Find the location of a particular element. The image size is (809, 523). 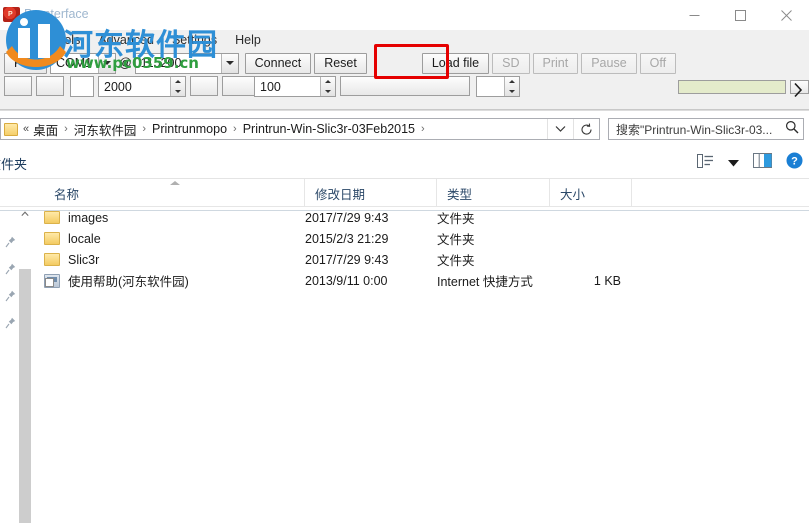

breadcrumb-item-desktop: 桌面 is located at coordinates (45, 129).